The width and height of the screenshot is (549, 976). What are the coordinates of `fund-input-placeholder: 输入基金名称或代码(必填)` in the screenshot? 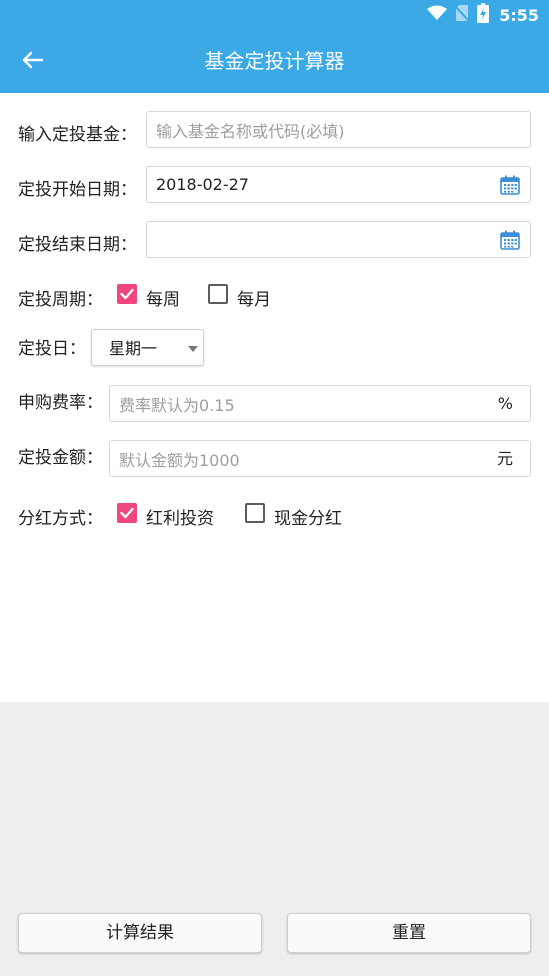 It's located at (250, 131).